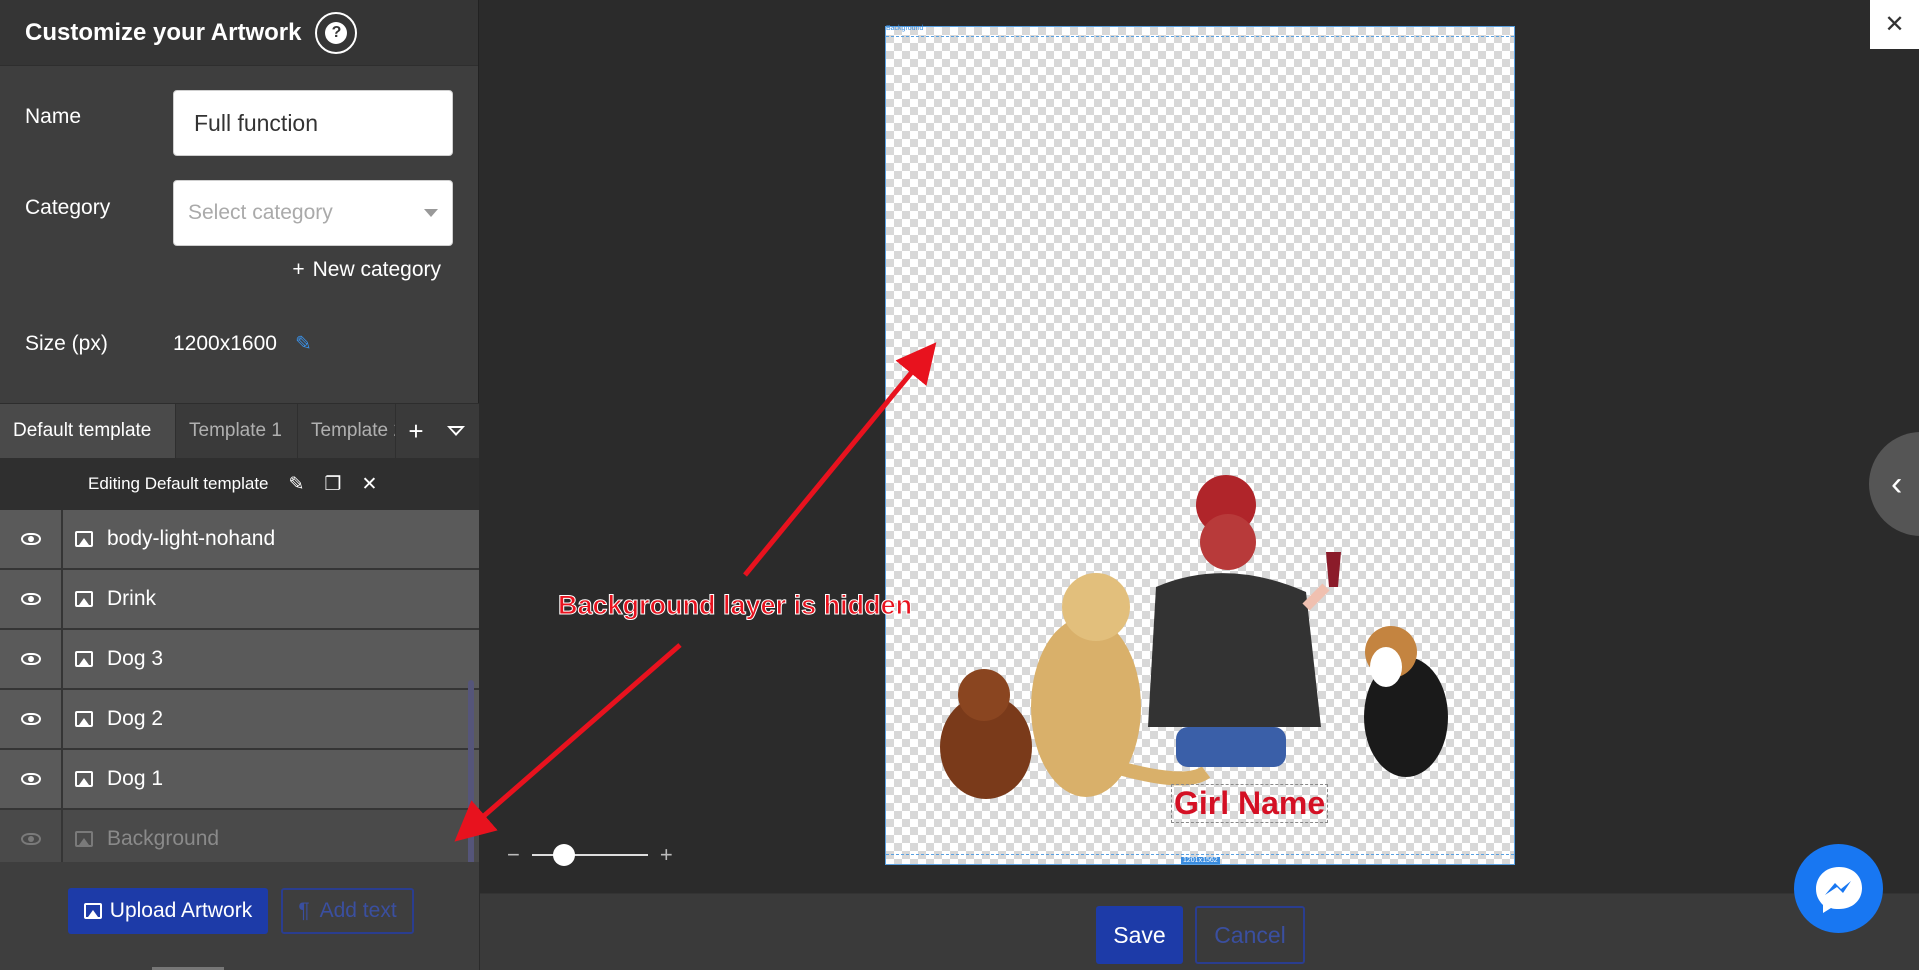  Describe the element at coordinates (239, 660) in the screenshot. I see `layer-row: Dog 3` at that location.